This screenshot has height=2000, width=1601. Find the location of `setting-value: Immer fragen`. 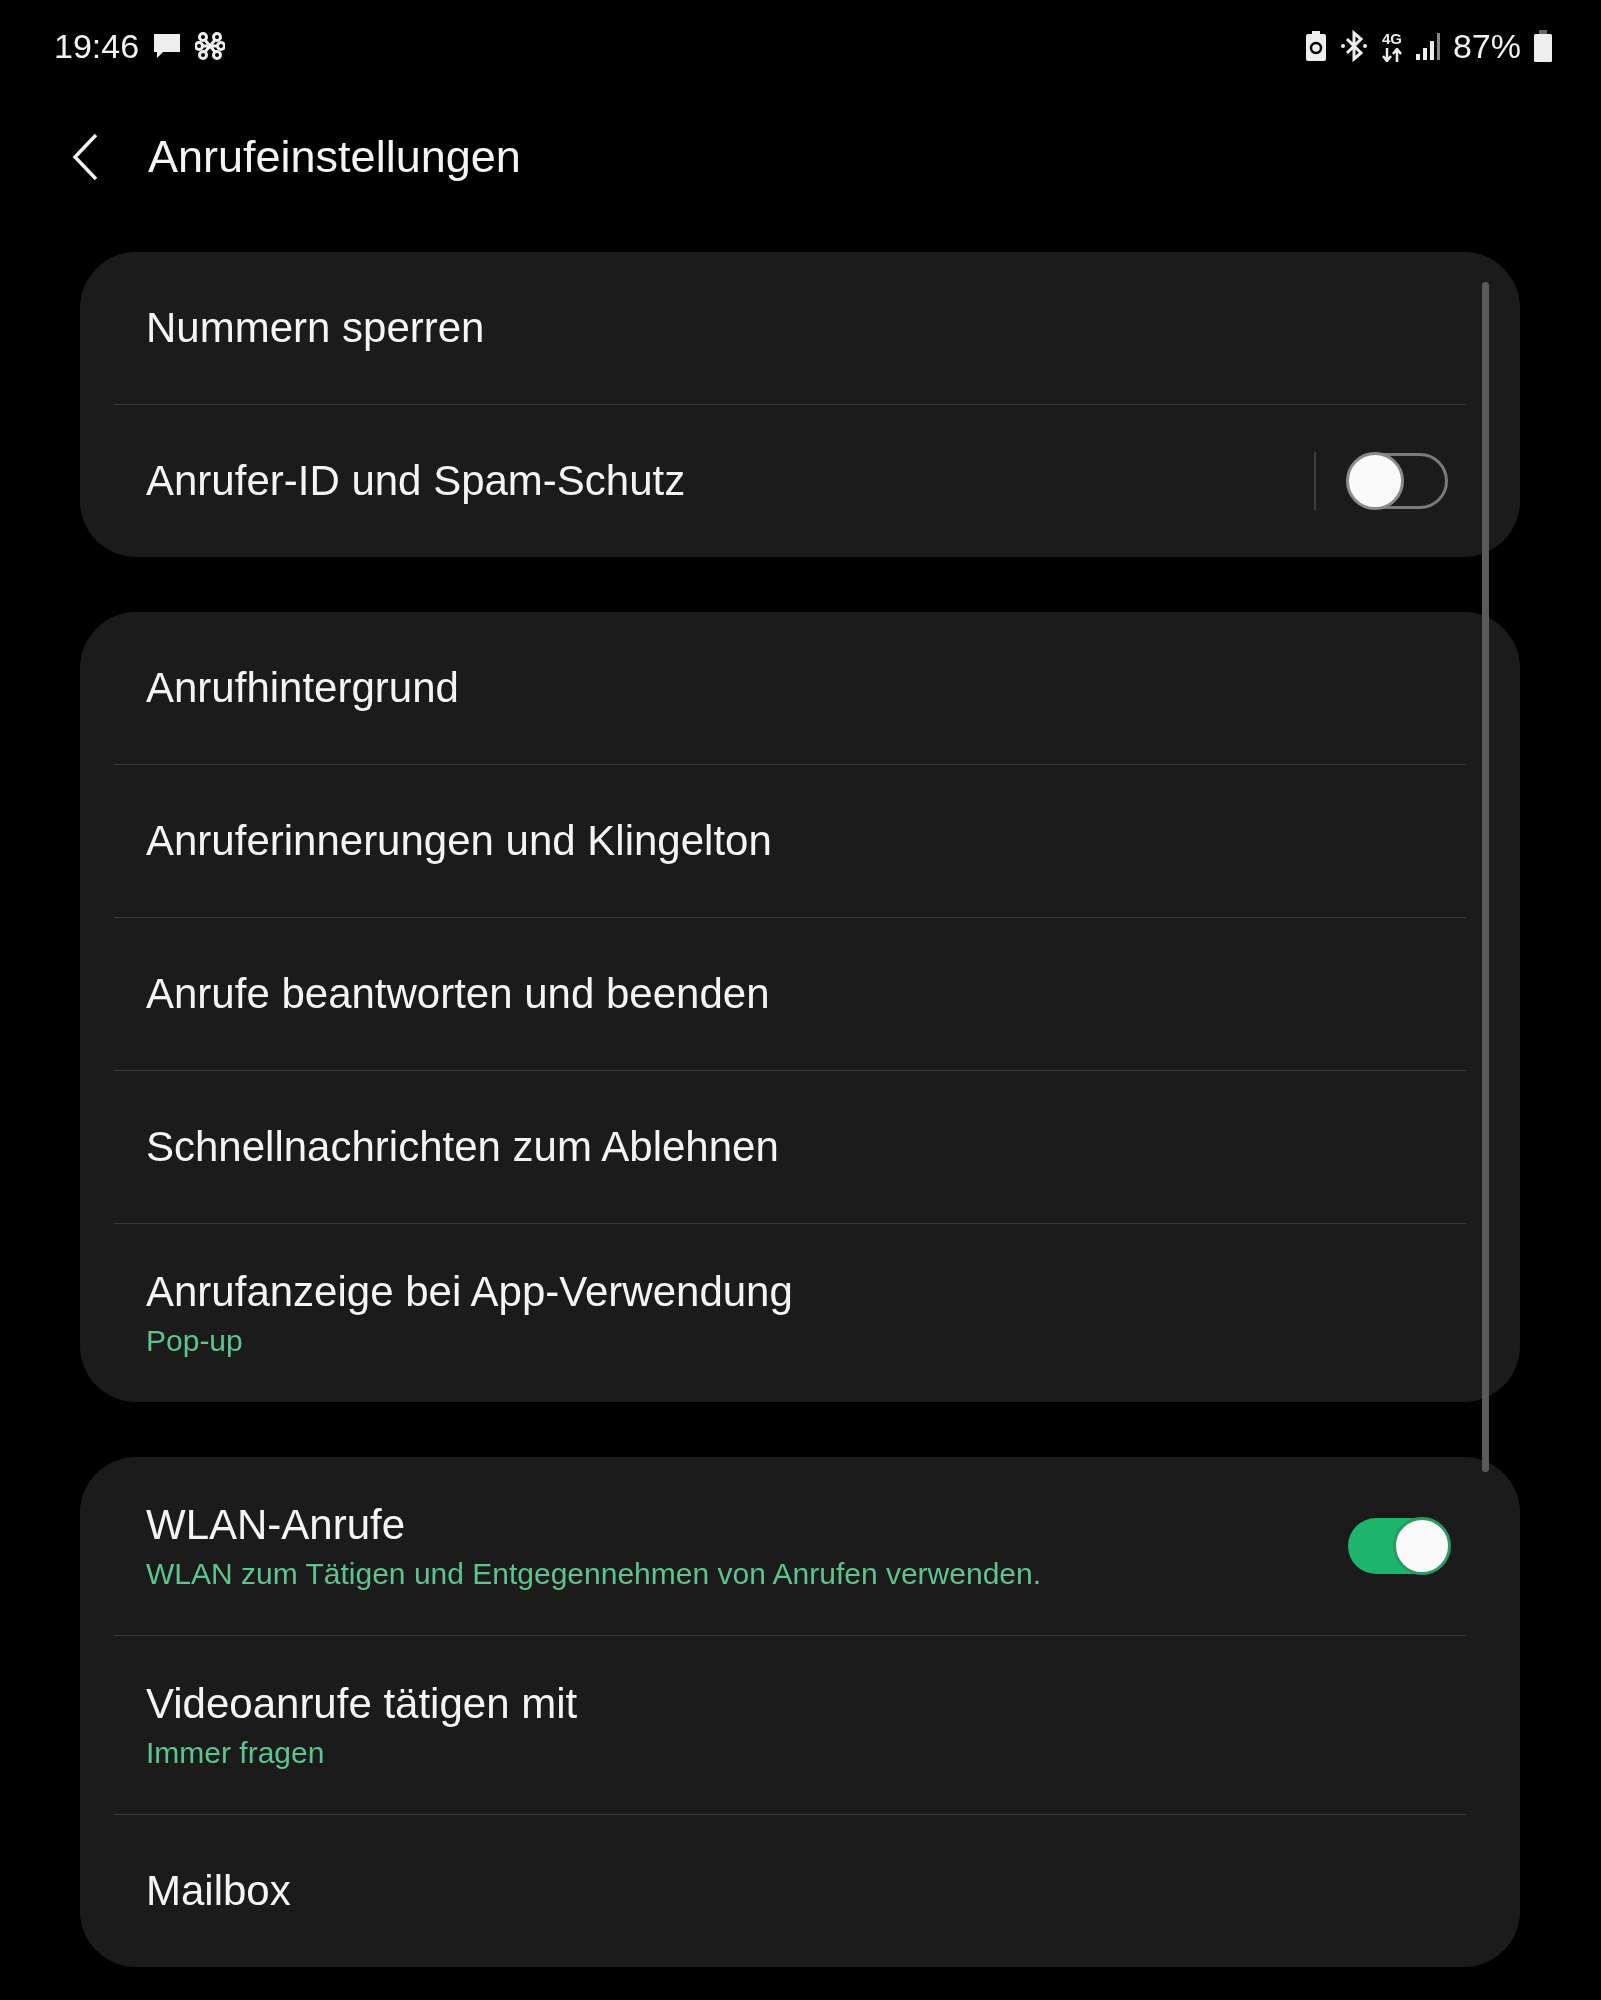

setting-value: Immer fragen is located at coordinates (236, 1753).